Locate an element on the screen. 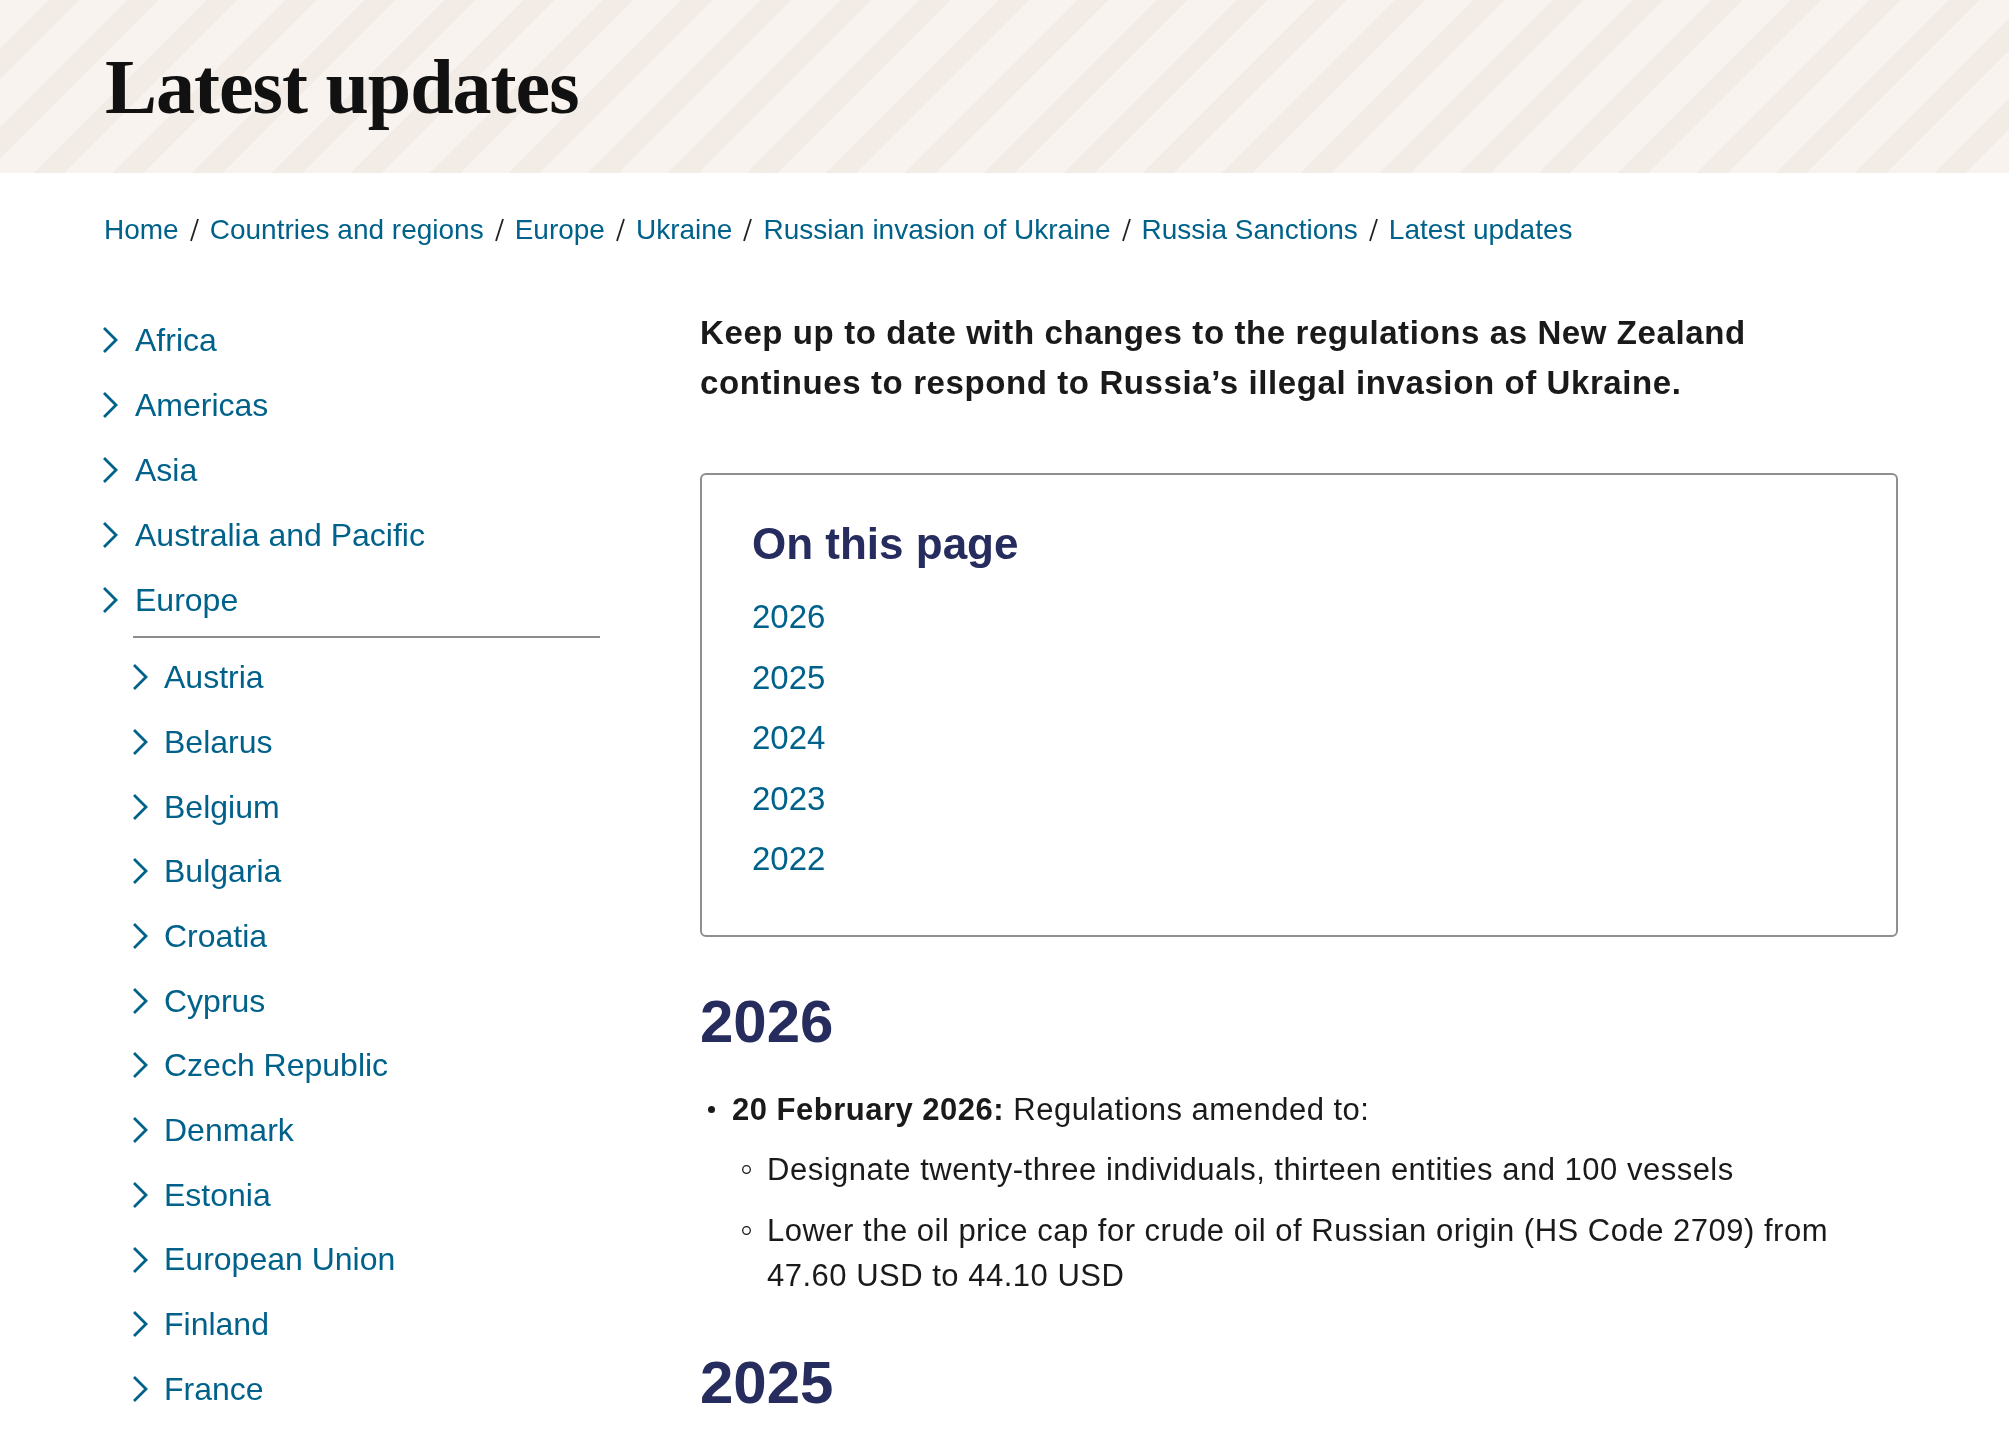 This screenshot has height=1441, width=2009. intro-text: Keep up to date with changes to the regulations as New Zealand continues to respond to Russia’s illegal invasion of Ukraine. is located at coordinates (1223, 358).